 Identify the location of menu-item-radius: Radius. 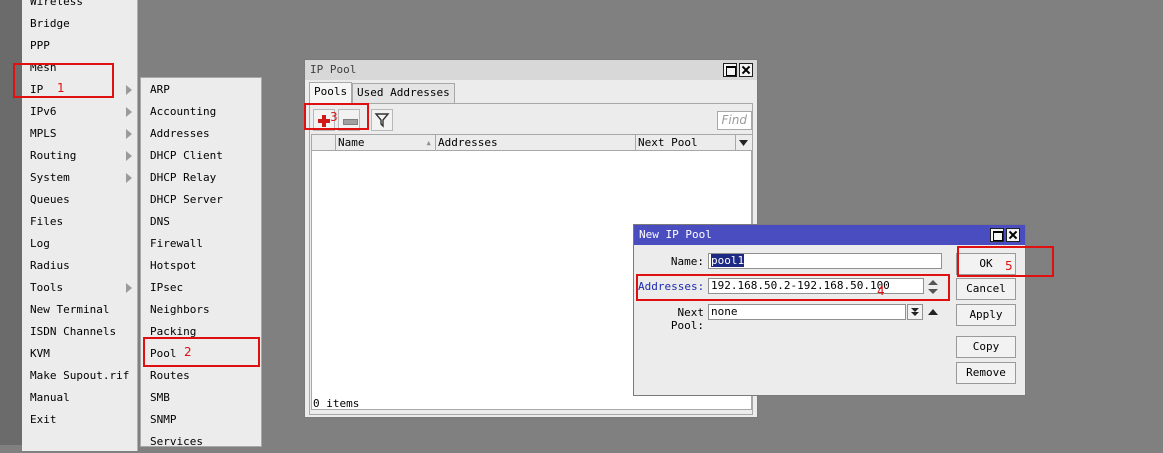
(80, 266).